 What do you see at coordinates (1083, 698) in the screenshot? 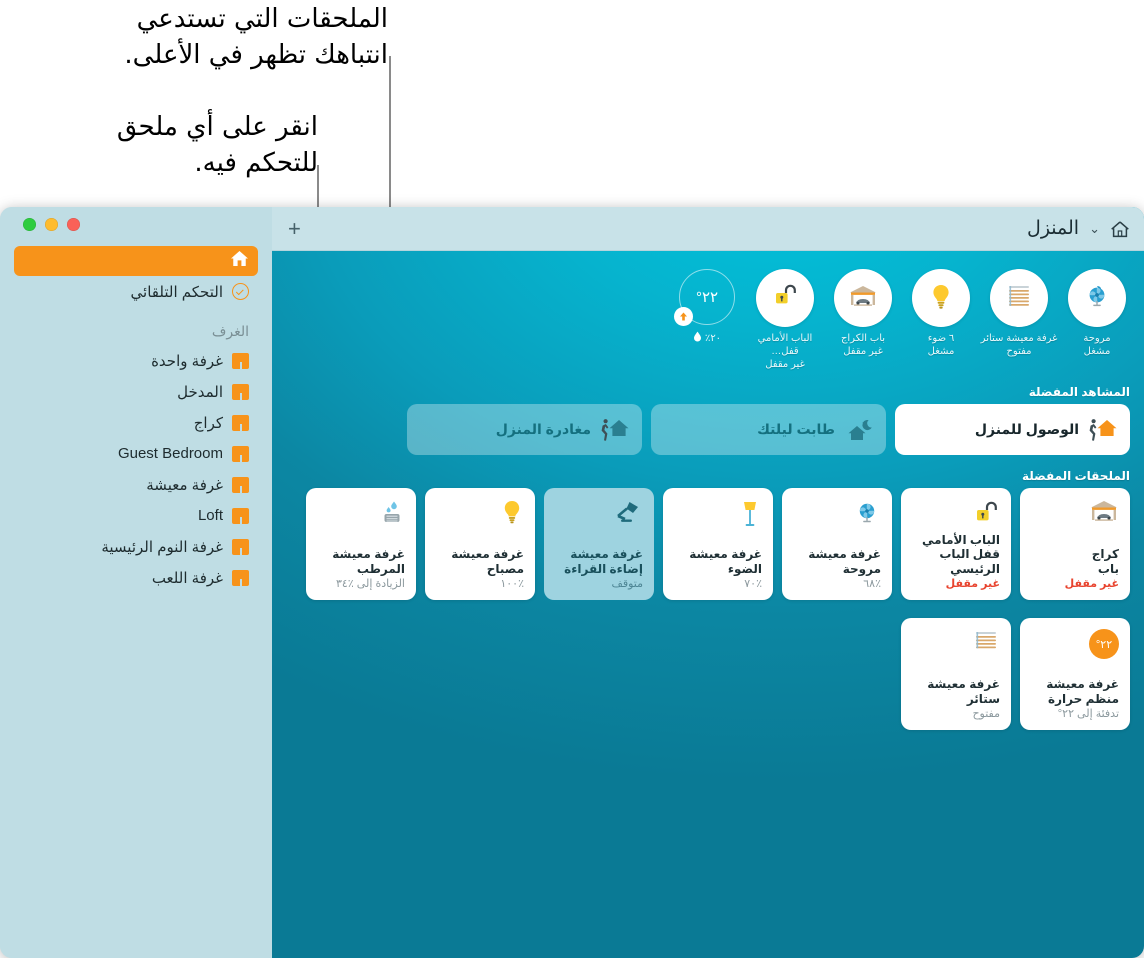
I see `tile-line2: منظم حرارة` at bounding box center [1083, 698].